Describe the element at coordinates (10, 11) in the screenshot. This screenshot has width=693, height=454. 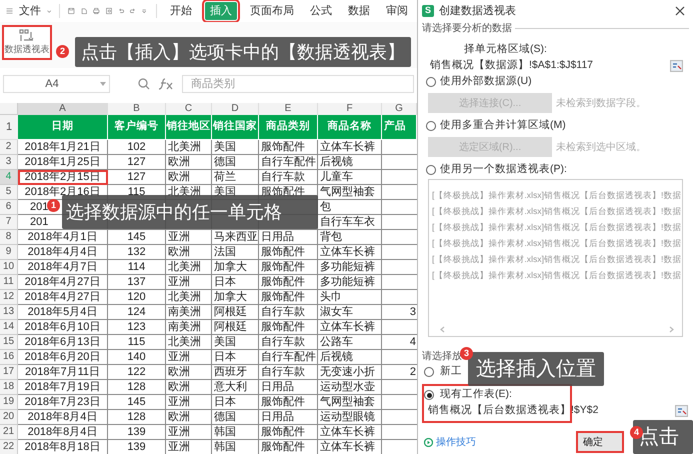
I see `menu-icon` at that location.